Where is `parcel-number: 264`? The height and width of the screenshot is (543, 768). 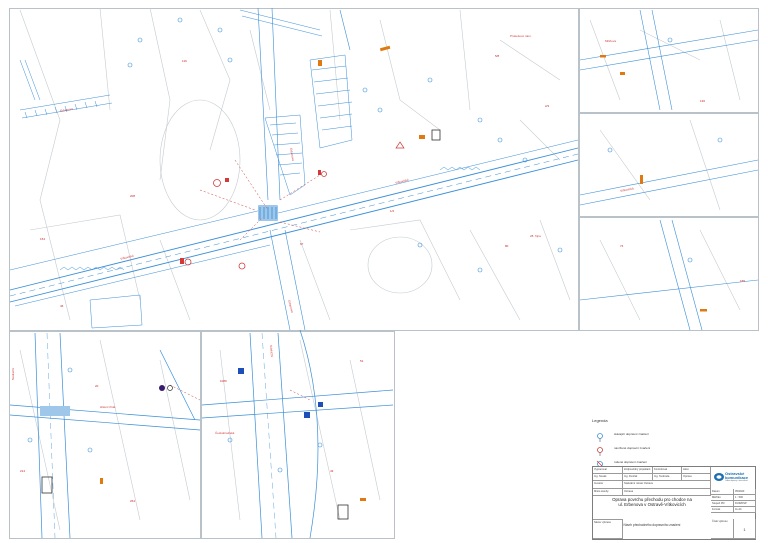 parcel-number: 264 is located at coordinates (133, 501).